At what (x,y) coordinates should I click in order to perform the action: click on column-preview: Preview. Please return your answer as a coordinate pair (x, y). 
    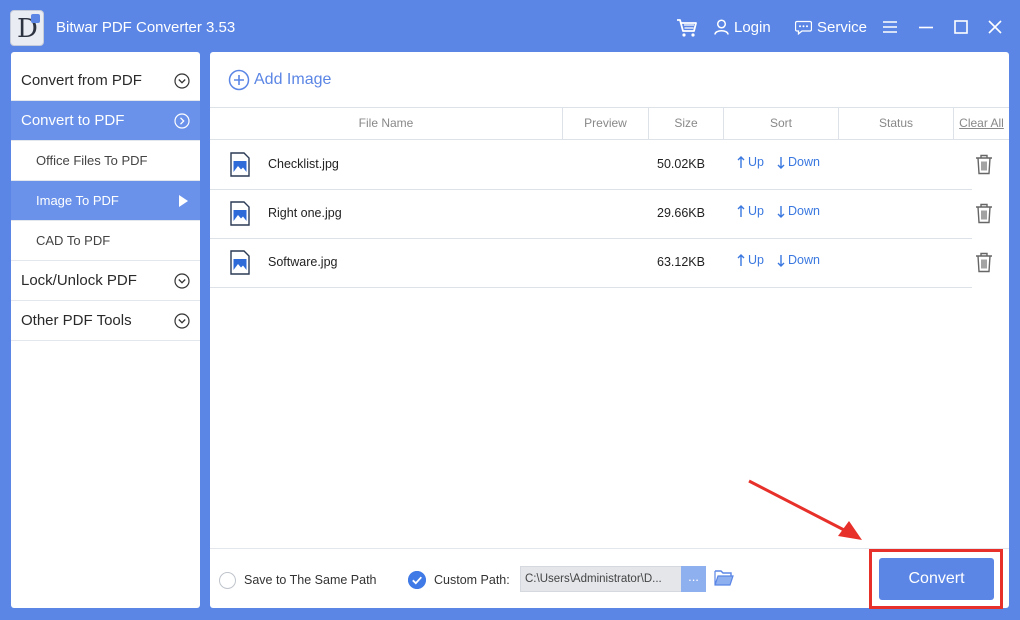
    Looking at the image, I should click on (606, 123).